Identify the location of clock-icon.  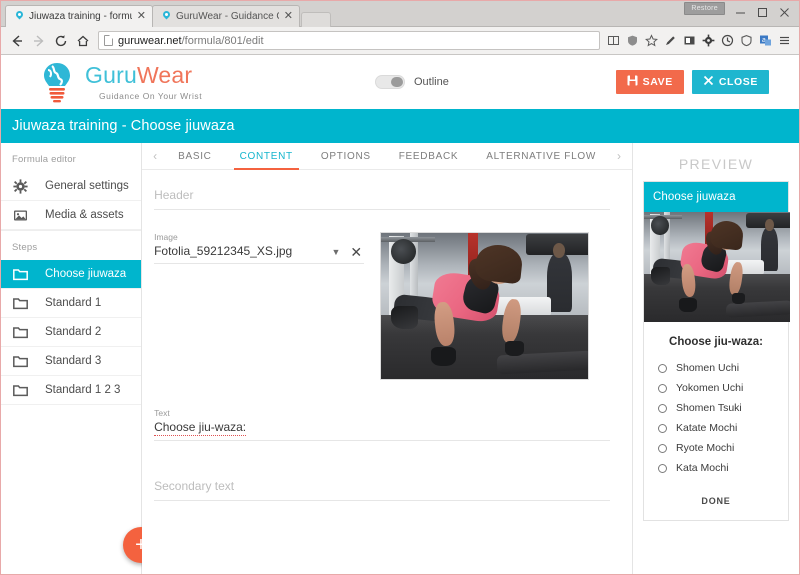
(727, 41).